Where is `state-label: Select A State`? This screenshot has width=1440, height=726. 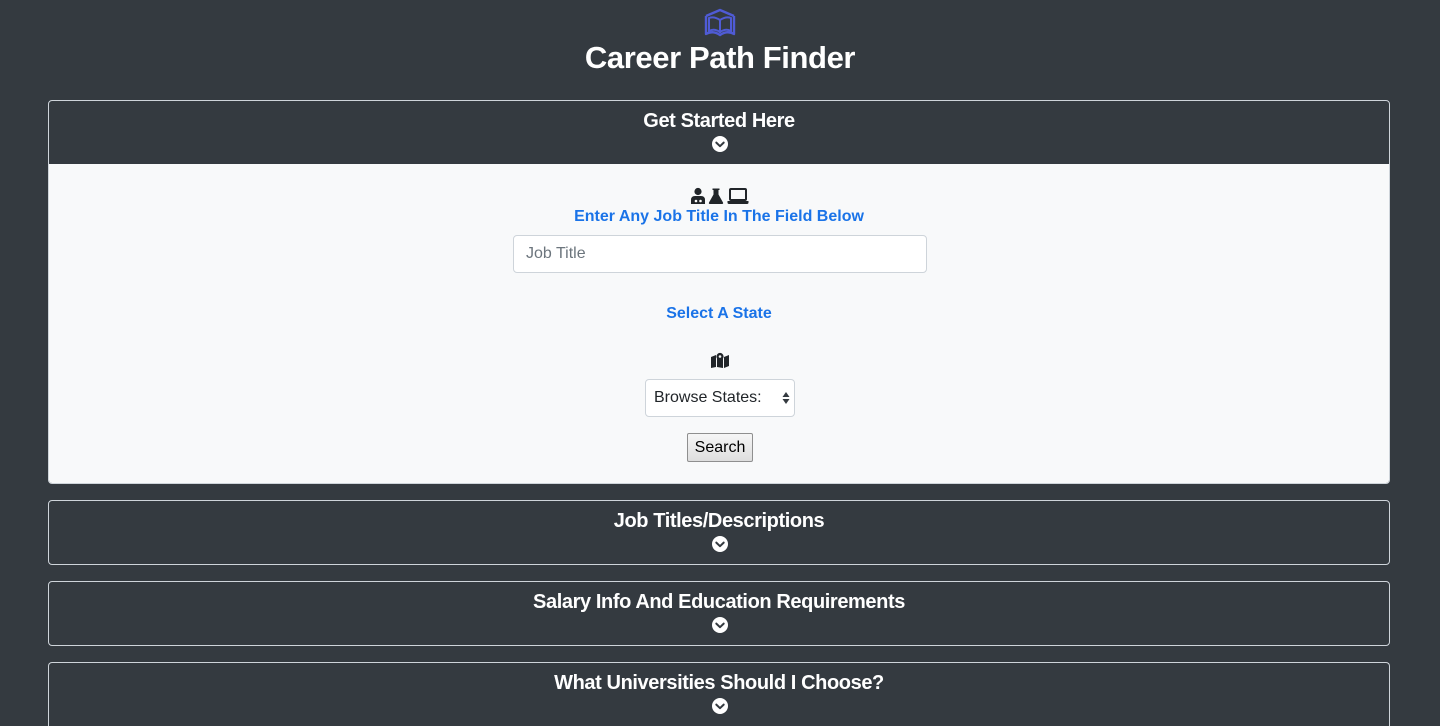
state-label: Select A State is located at coordinates (719, 313).